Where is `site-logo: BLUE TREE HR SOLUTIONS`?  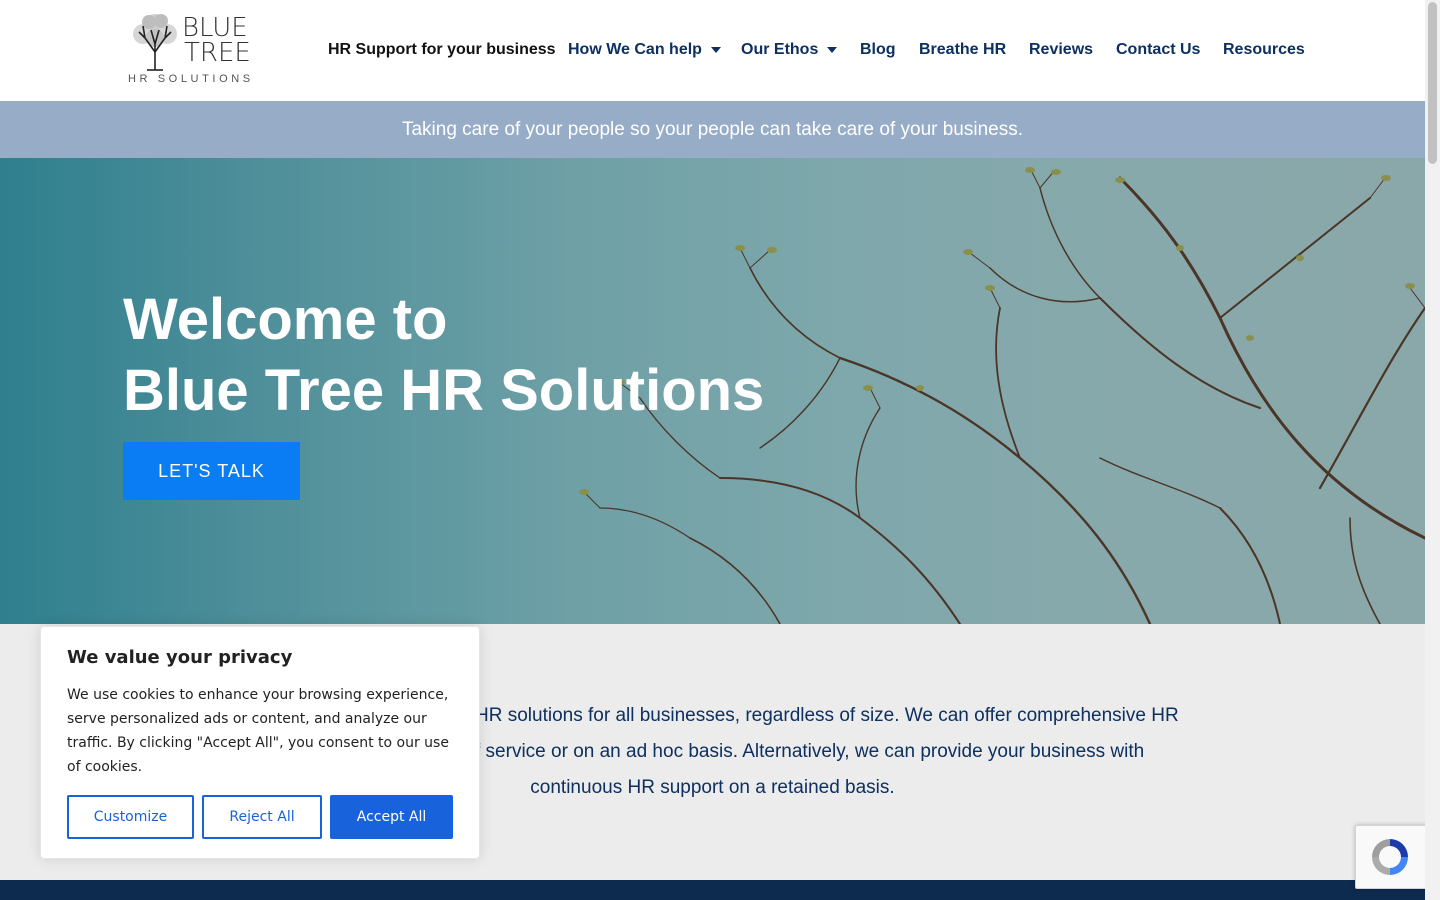
site-logo: BLUE TREE HR SOLUTIONS is located at coordinates (189, 50).